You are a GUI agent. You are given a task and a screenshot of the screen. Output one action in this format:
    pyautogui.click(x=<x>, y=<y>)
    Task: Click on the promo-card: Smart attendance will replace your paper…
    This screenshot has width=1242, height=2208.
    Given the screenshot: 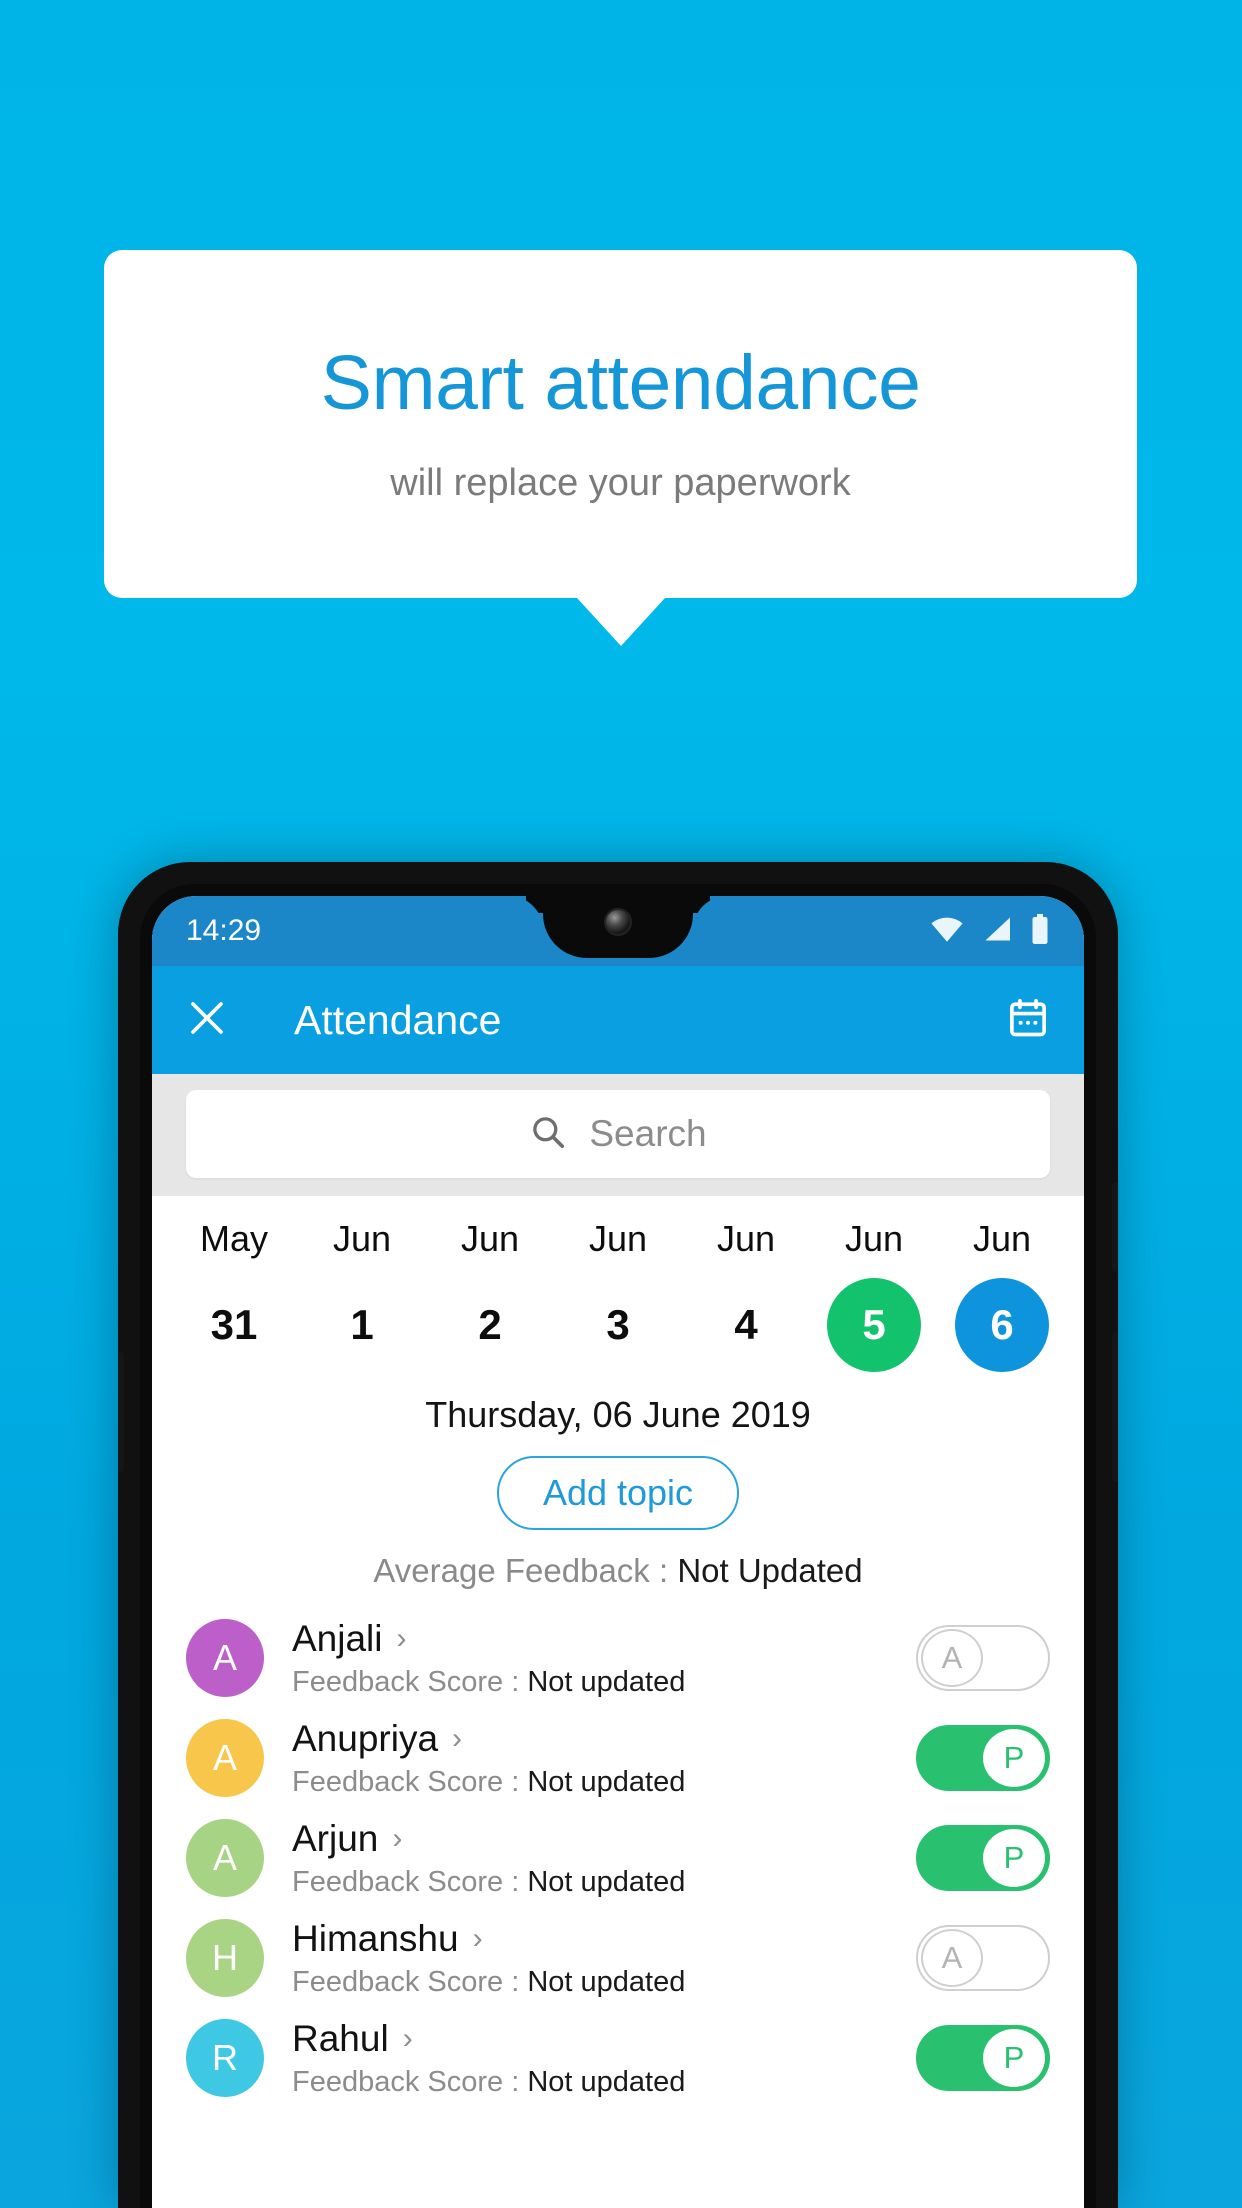 What is the action you would take?
    pyautogui.click(x=620, y=424)
    